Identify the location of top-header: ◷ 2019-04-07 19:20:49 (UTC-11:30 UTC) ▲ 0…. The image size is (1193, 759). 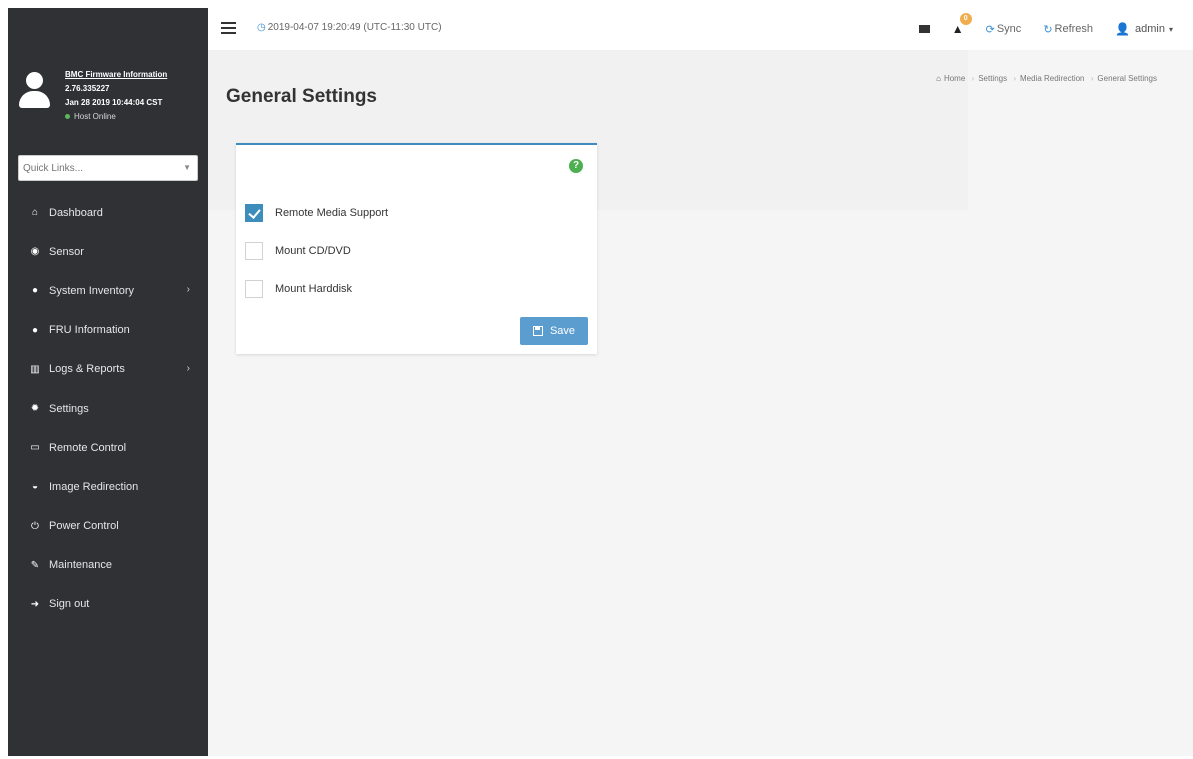
(700, 29).